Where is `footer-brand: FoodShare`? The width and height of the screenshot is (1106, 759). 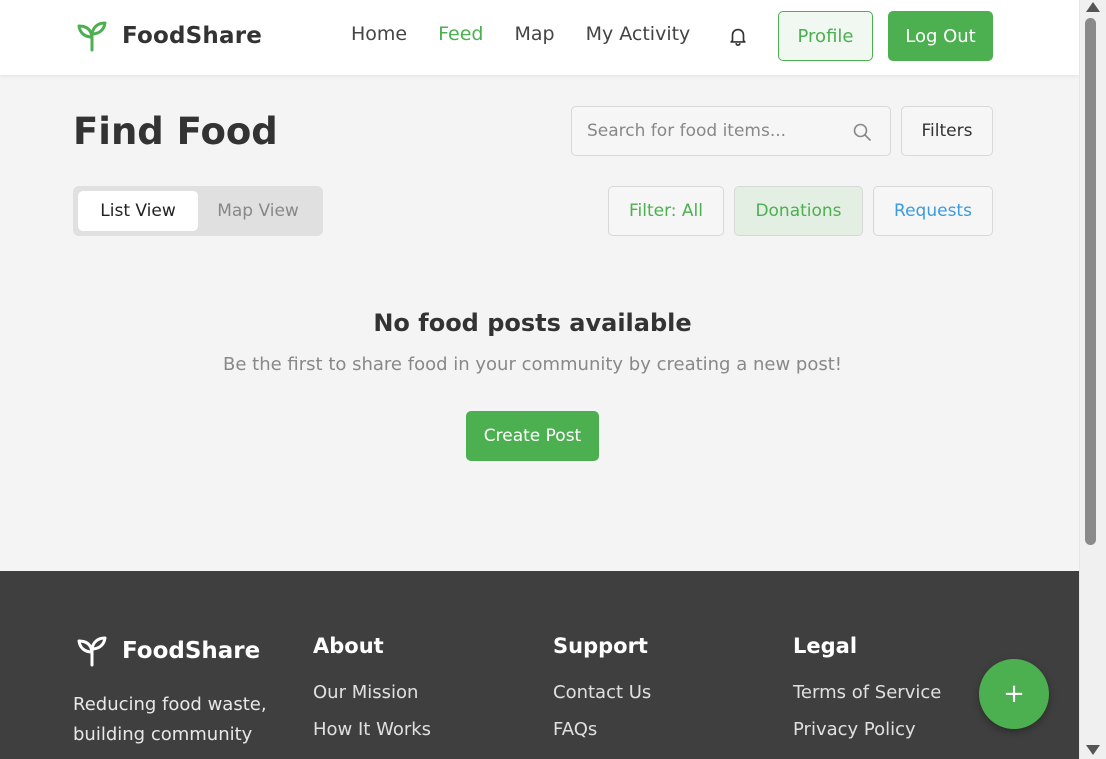
footer-brand: FoodShare is located at coordinates (168, 651).